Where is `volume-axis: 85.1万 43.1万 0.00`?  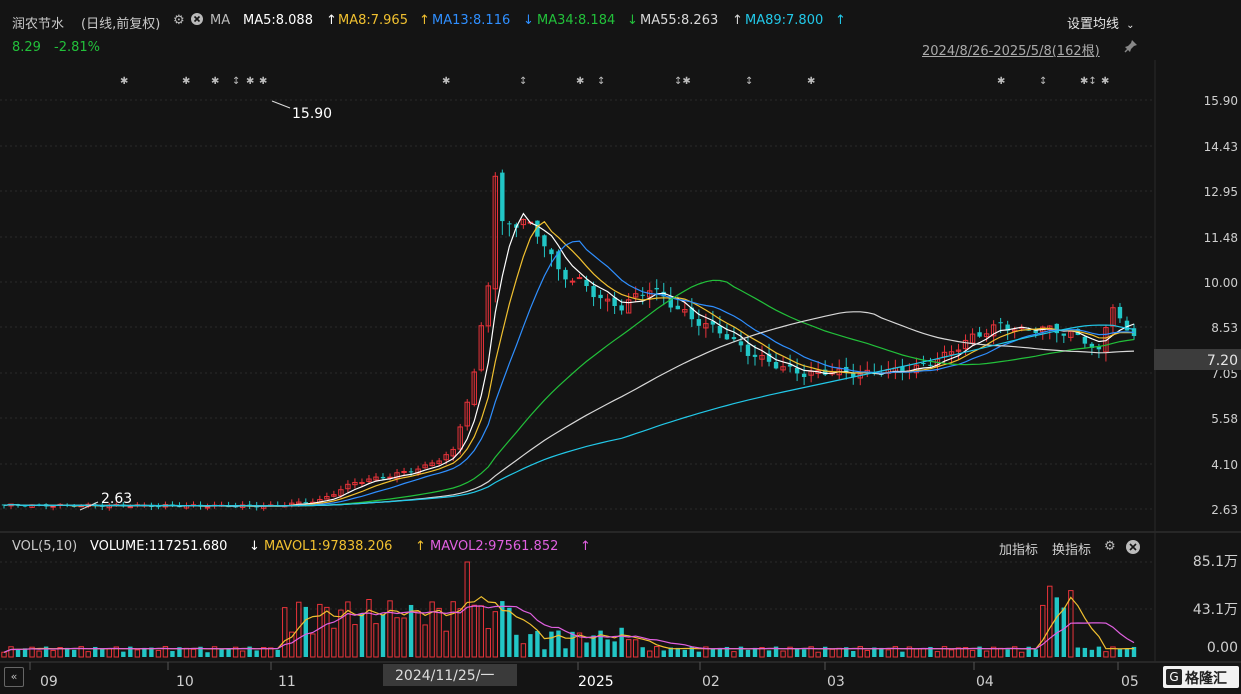
volume-axis: 85.1万 43.1万 0.00 is located at coordinates (1215, 605).